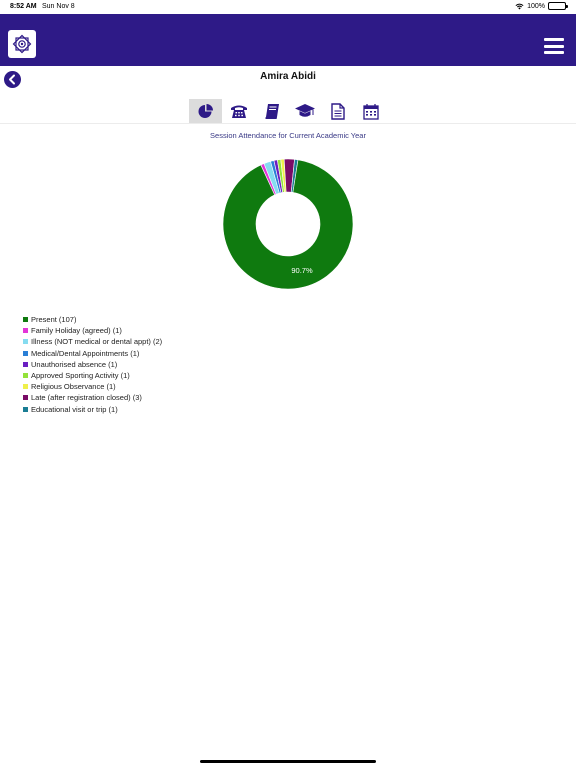  I want to click on legend-label: Educational visit or trip (1), so click(74, 409).